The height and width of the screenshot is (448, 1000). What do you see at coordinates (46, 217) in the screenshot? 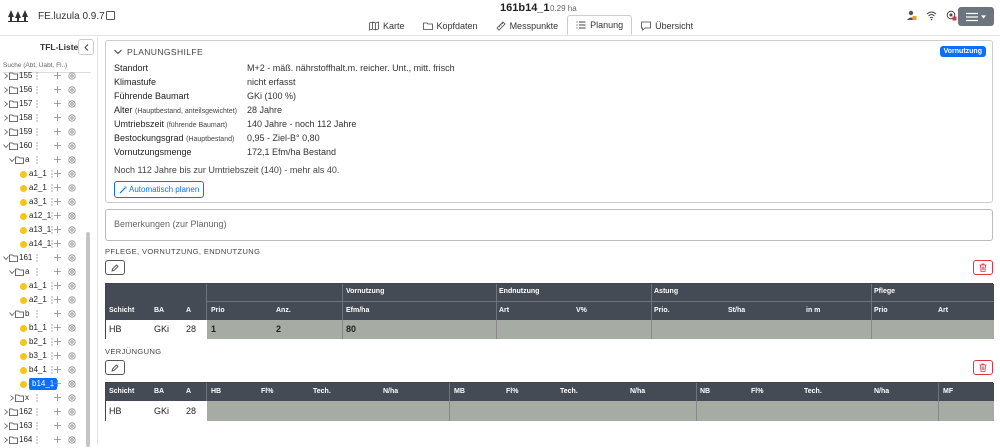
I see `tree-leaf: a12_1` at bounding box center [46, 217].